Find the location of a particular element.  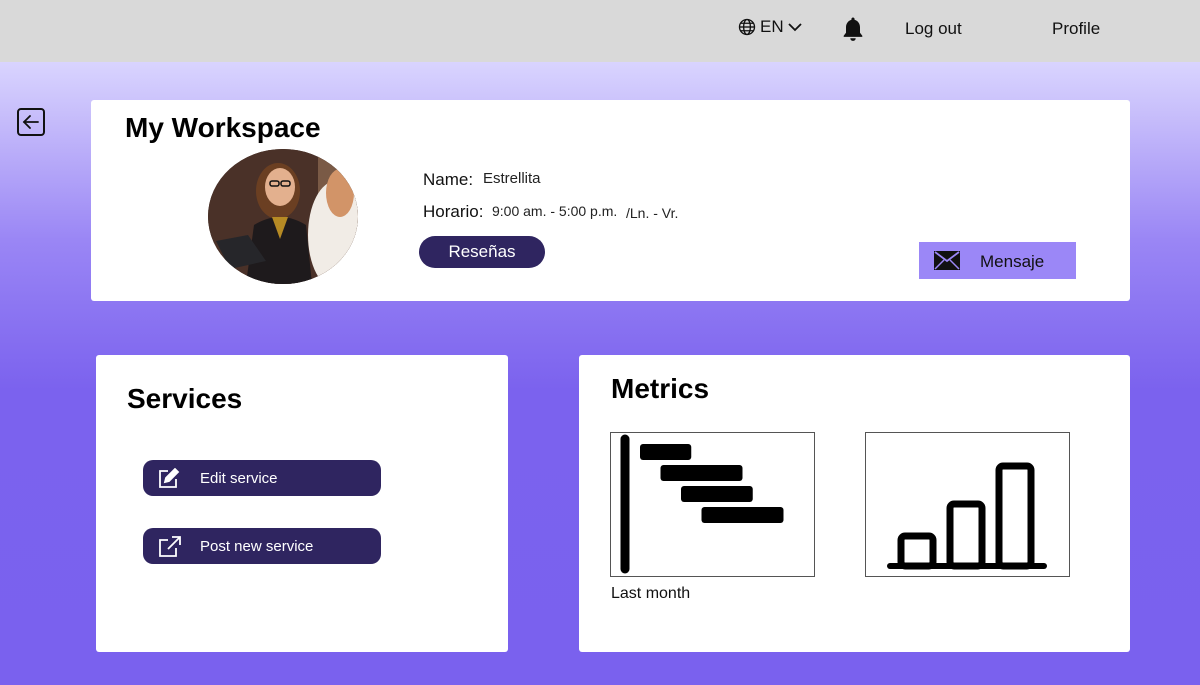

horizontal-bar-chart-svg is located at coordinates (702, 504).